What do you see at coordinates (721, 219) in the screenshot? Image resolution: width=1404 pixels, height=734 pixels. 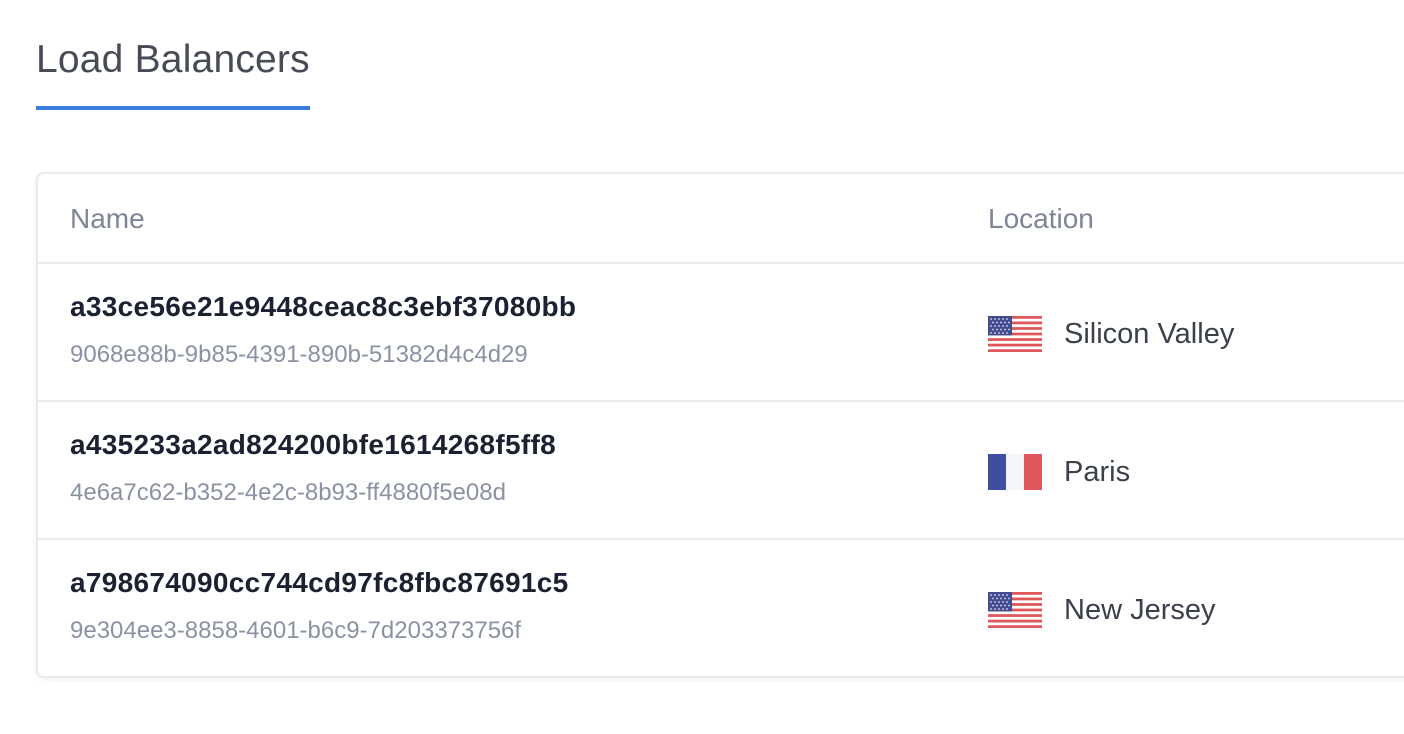 I see `table-header: Name Location` at bounding box center [721, 219].